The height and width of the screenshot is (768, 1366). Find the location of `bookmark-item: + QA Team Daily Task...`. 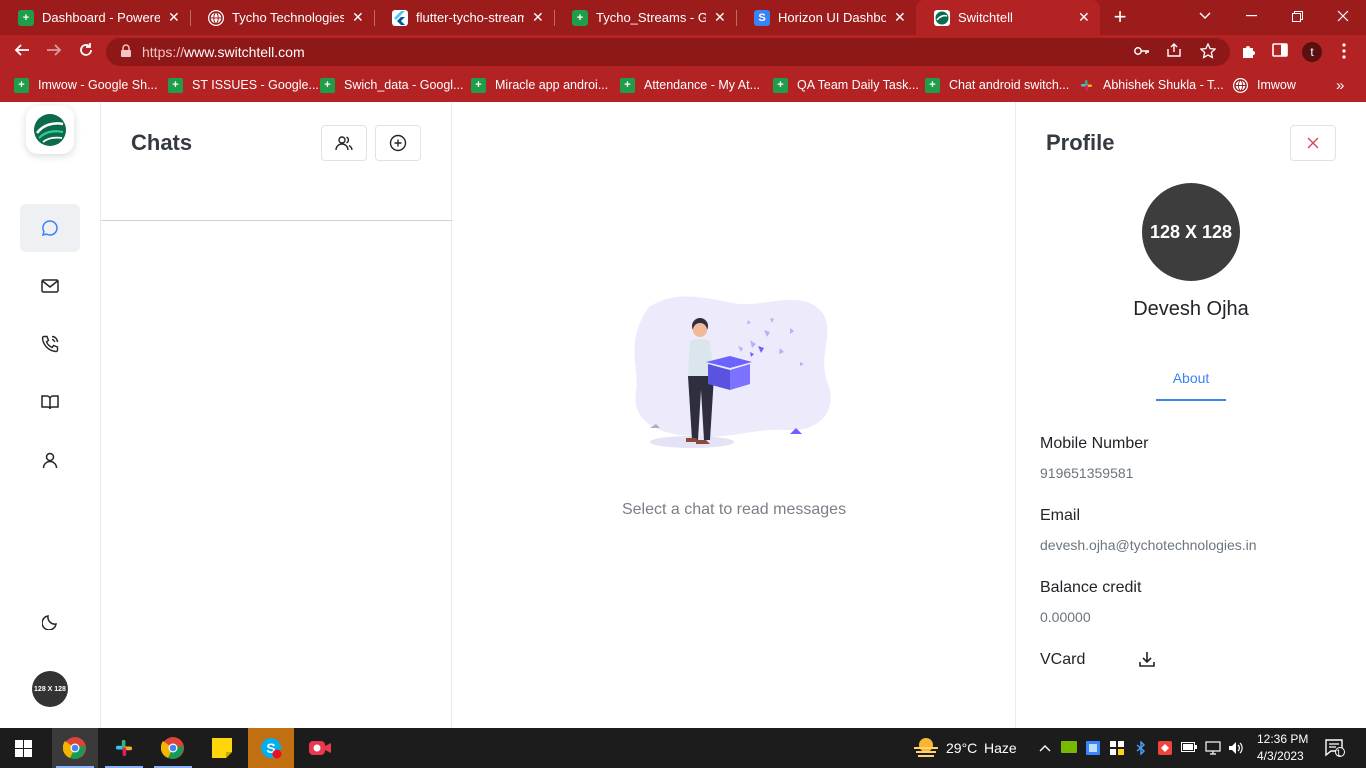

bookmark-item: + QA Team Daily Task... is located at coordinates (846, 85).